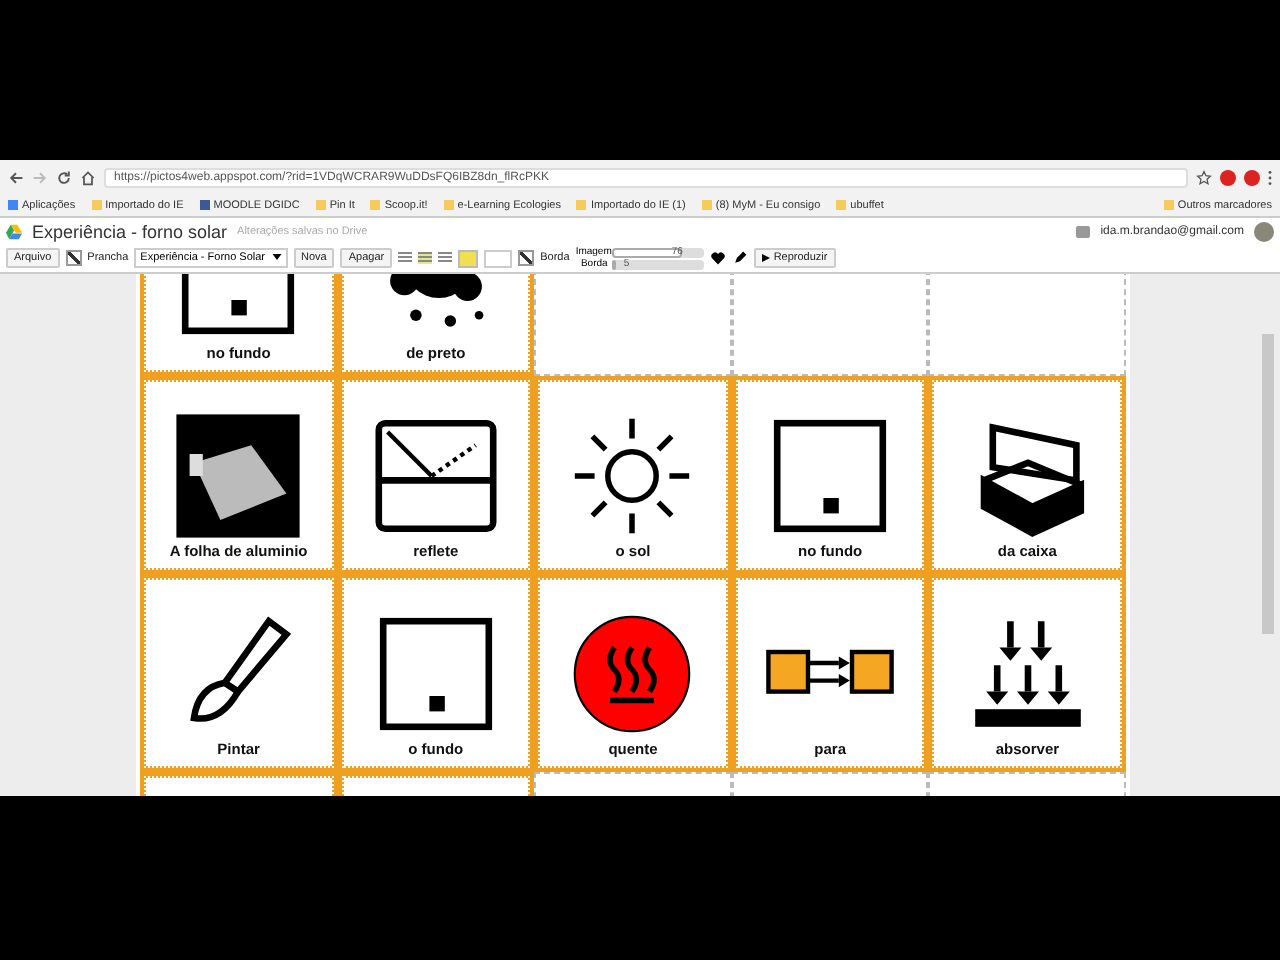  Describe the element at coordinates (498, 258) in the screenshot. I see `border-color-select` at that location.